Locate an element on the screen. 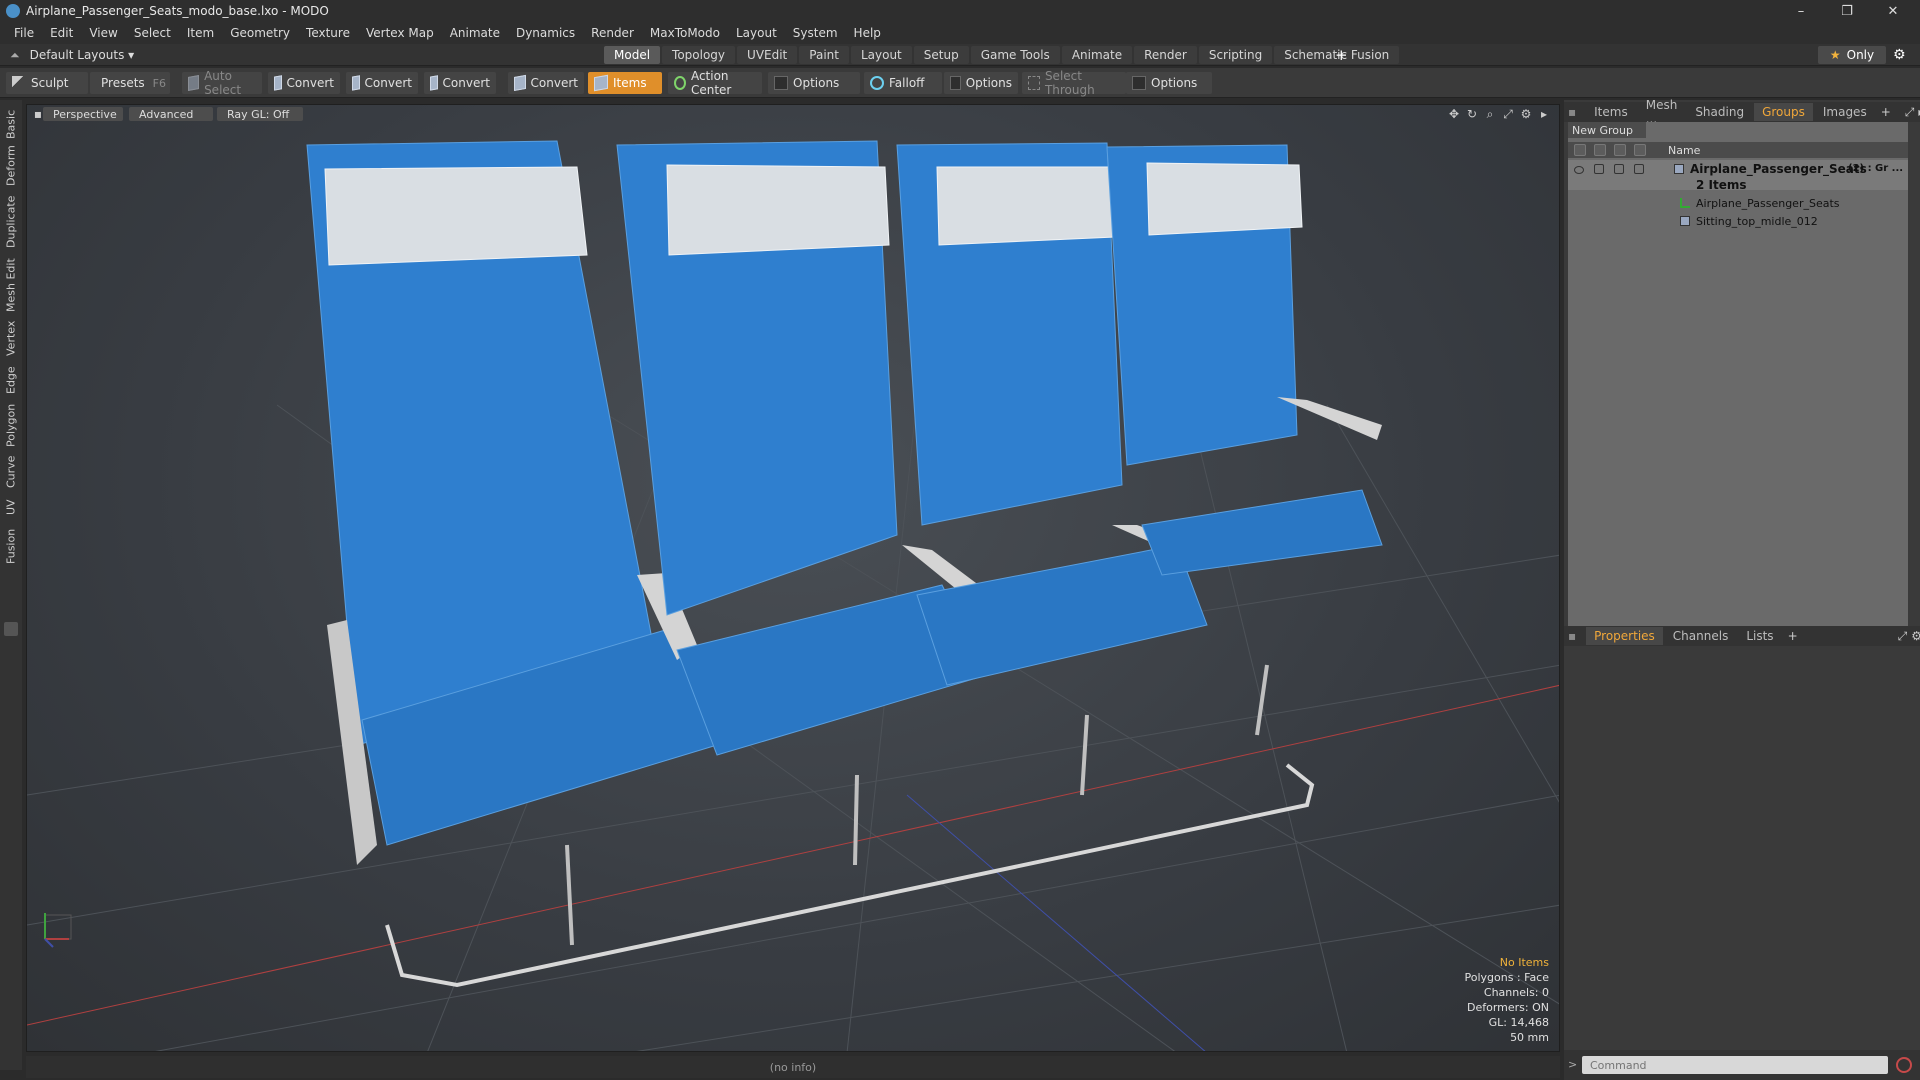 The height and width of the screenshot is (1080, 1920). command-bar: > is located at coordinates (1742, 1065).